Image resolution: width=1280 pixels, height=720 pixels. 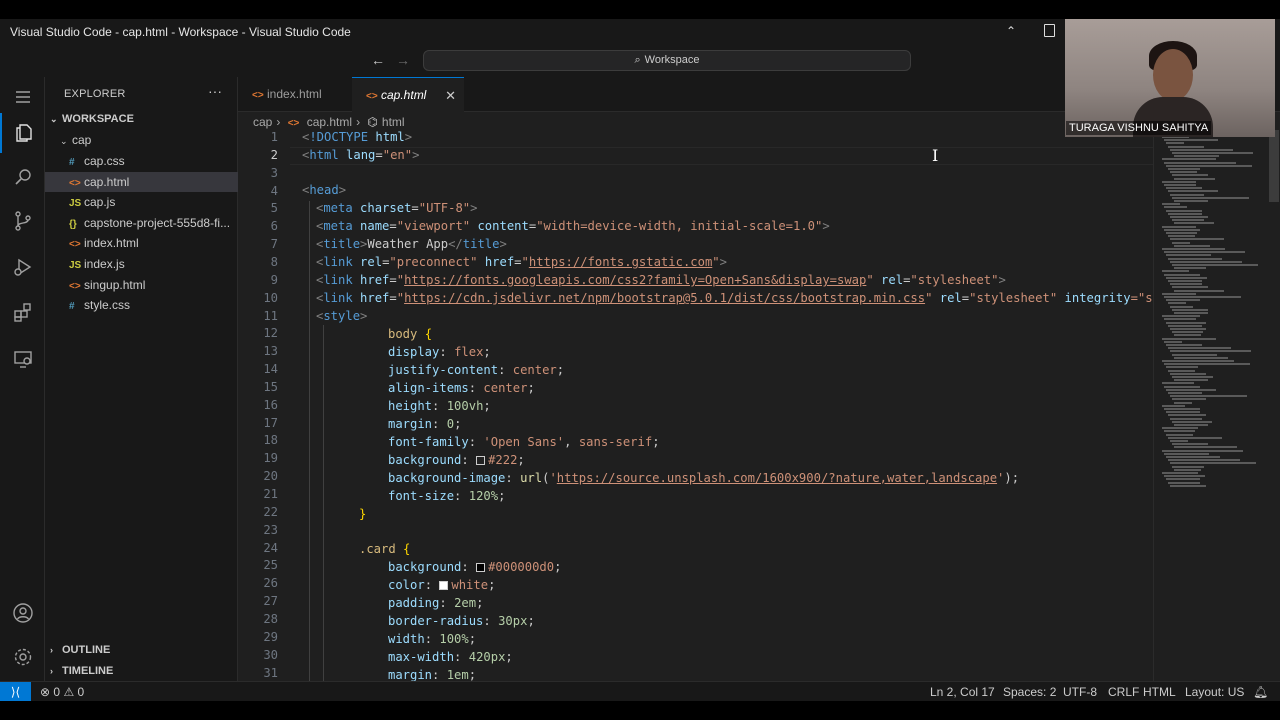 I want to click on cursor-position: Ln 2, Col 17, so click(x=962, y=692).